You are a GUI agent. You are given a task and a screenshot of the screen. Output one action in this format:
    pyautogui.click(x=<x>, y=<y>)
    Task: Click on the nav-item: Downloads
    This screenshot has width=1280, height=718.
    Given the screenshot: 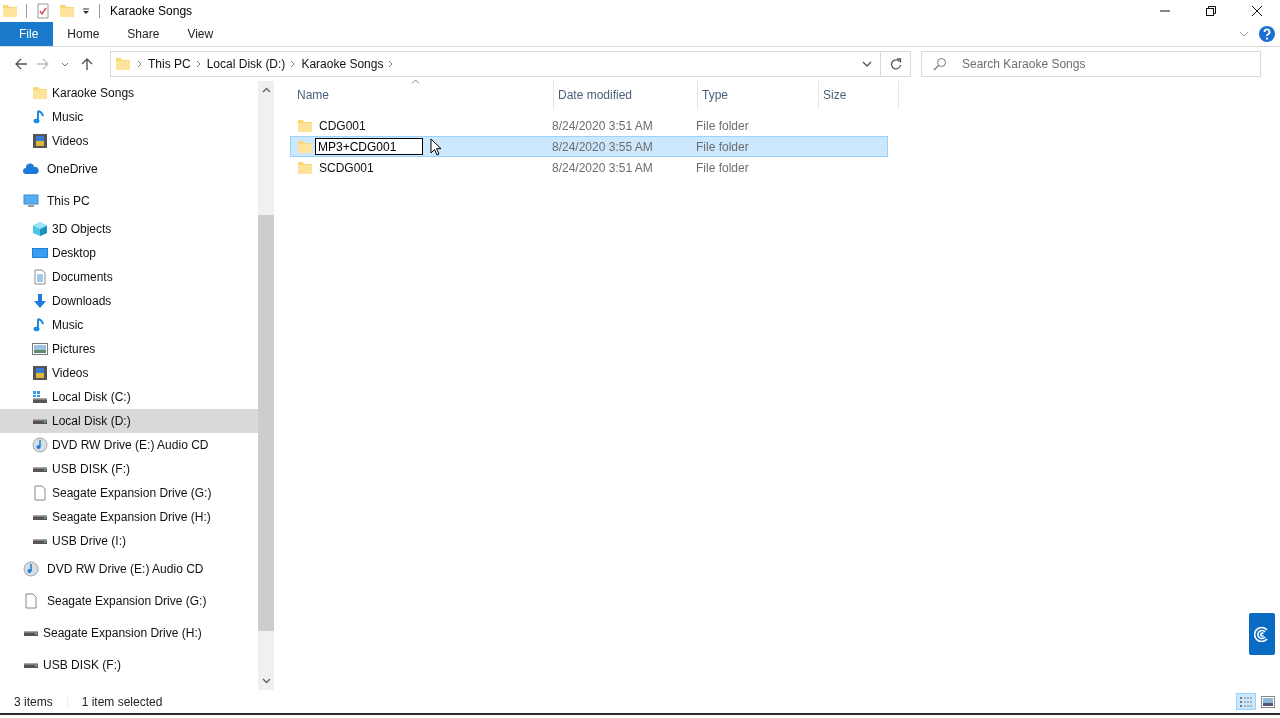 What is the action you would take?
    pyautogui.click(x=129, y=301)
    